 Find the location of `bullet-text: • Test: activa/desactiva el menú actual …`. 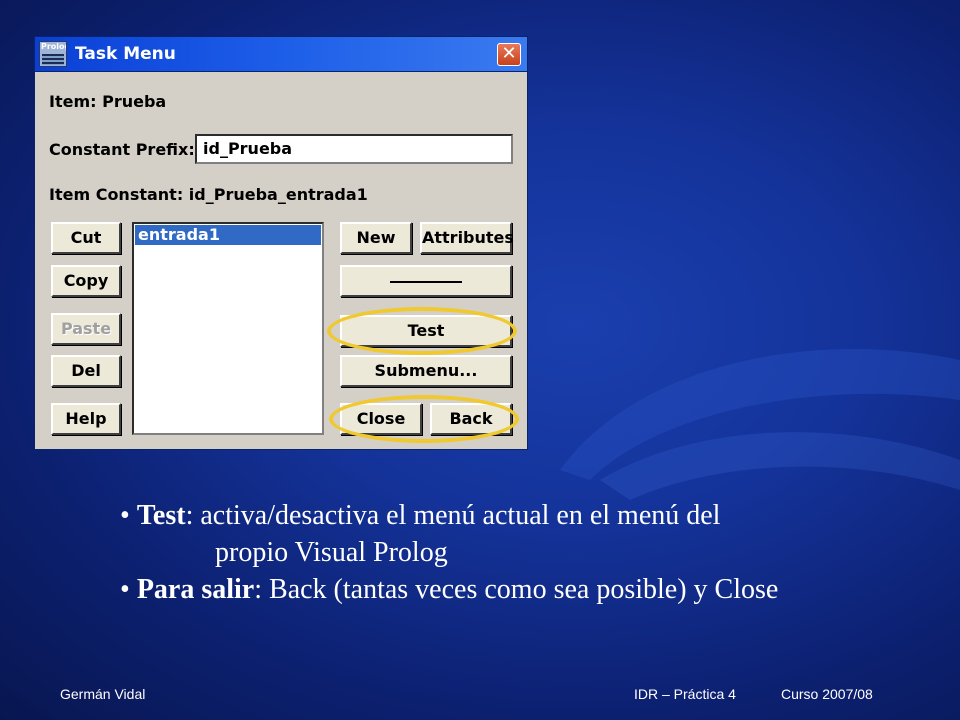

bullet-text: • Test: activa/desactiva el menú actual … is located at coordinates (449, 552).